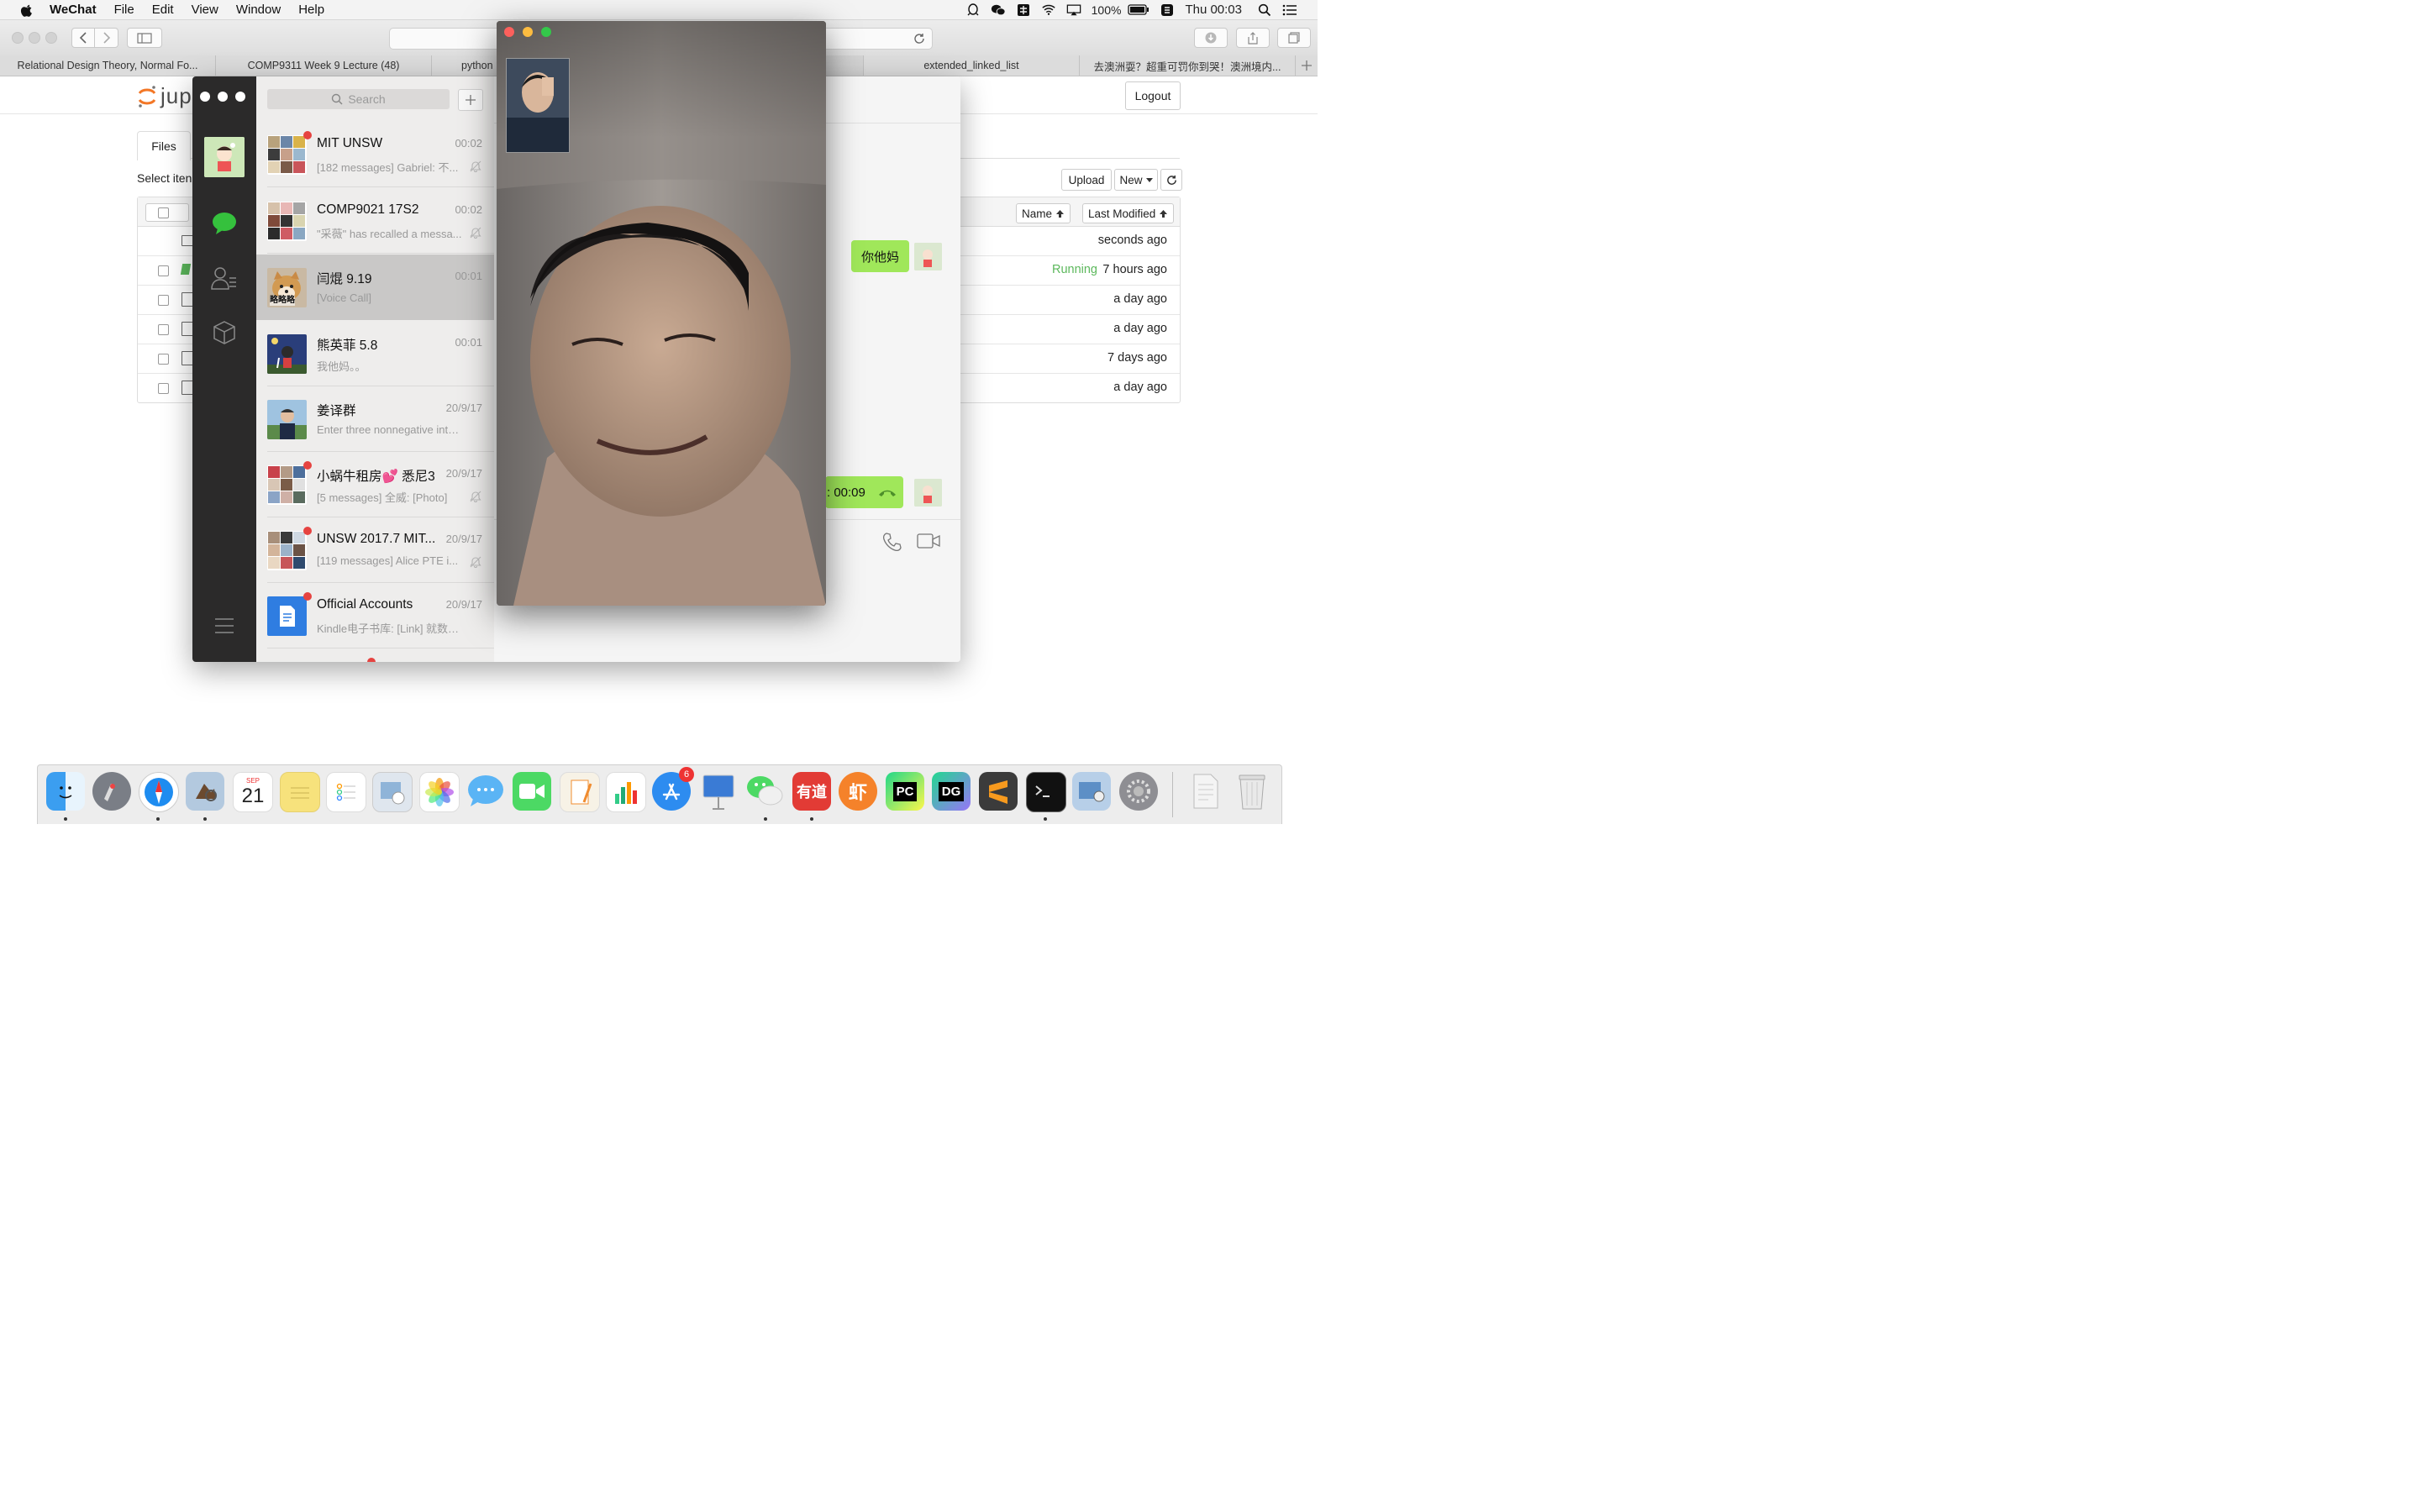  What do you see at coordinates (1171, 180) in the screenshot?
I see `refresh-button` at bounding box center [1171, 180].